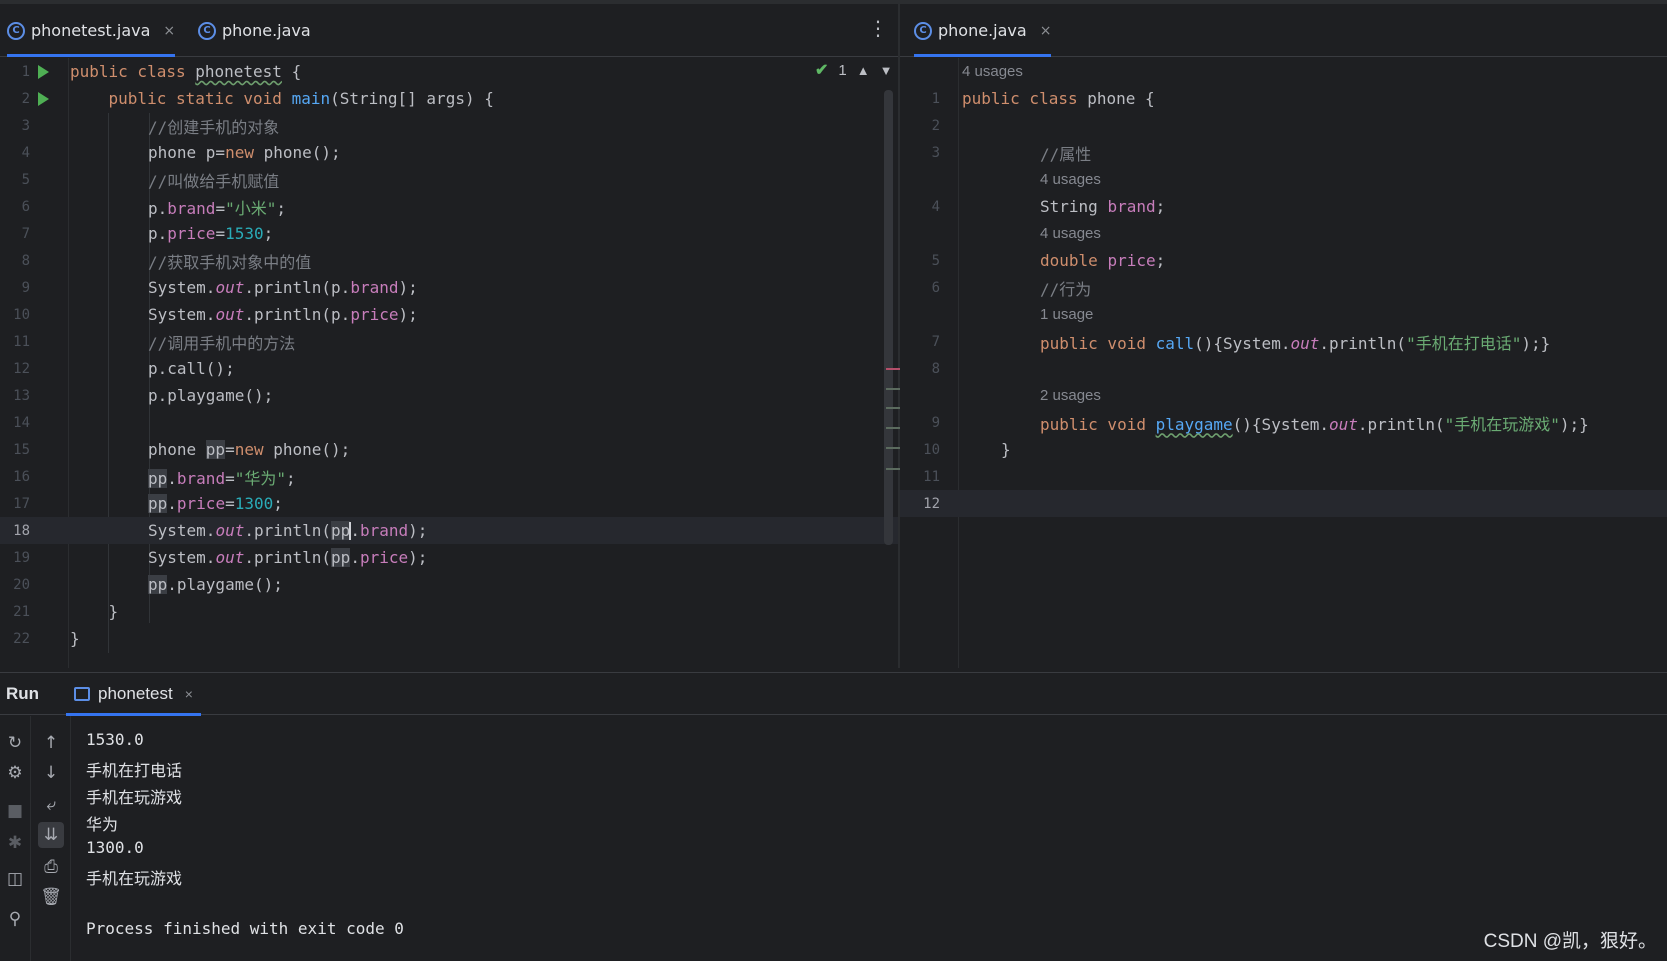 The height and width of the screenshot is (961, 1667). Describe the element at coordinates (893, 369) in the screenshot. I see `error-stripe-mark` at that location.